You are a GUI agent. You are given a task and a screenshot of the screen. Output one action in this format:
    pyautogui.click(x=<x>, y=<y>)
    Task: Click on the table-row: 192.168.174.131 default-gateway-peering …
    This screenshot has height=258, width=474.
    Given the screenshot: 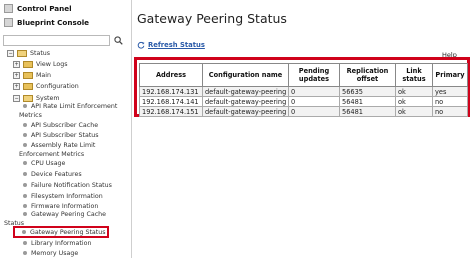 What is the action you would take?
    pyautogui.click(x=303, y=91)
    